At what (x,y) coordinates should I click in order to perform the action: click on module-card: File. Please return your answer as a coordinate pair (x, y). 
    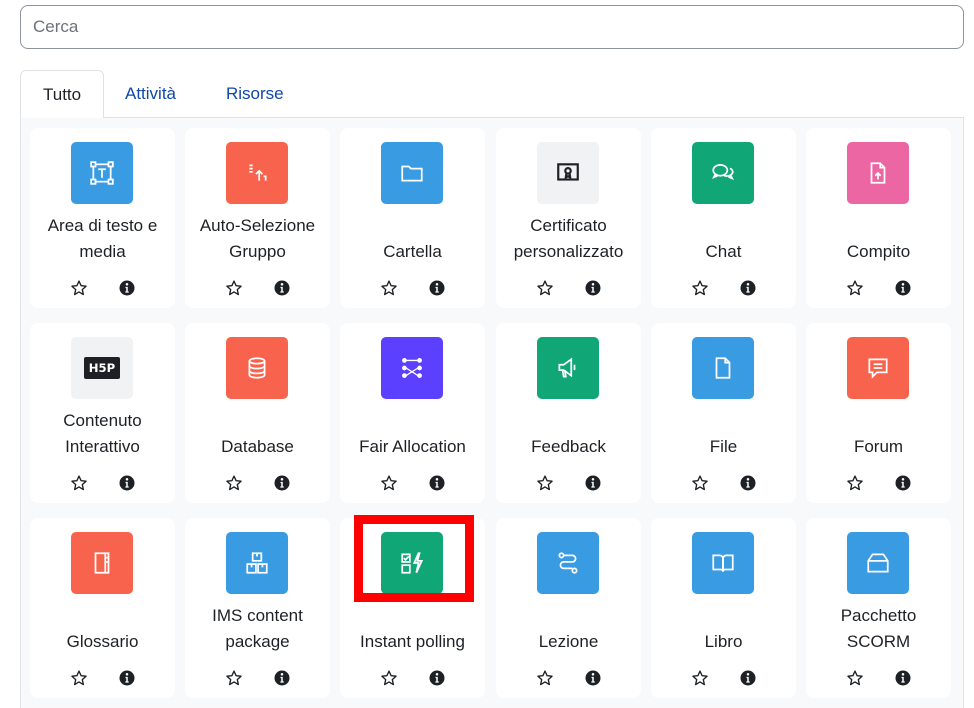
    Looking at the image, I should click on (723, 413).